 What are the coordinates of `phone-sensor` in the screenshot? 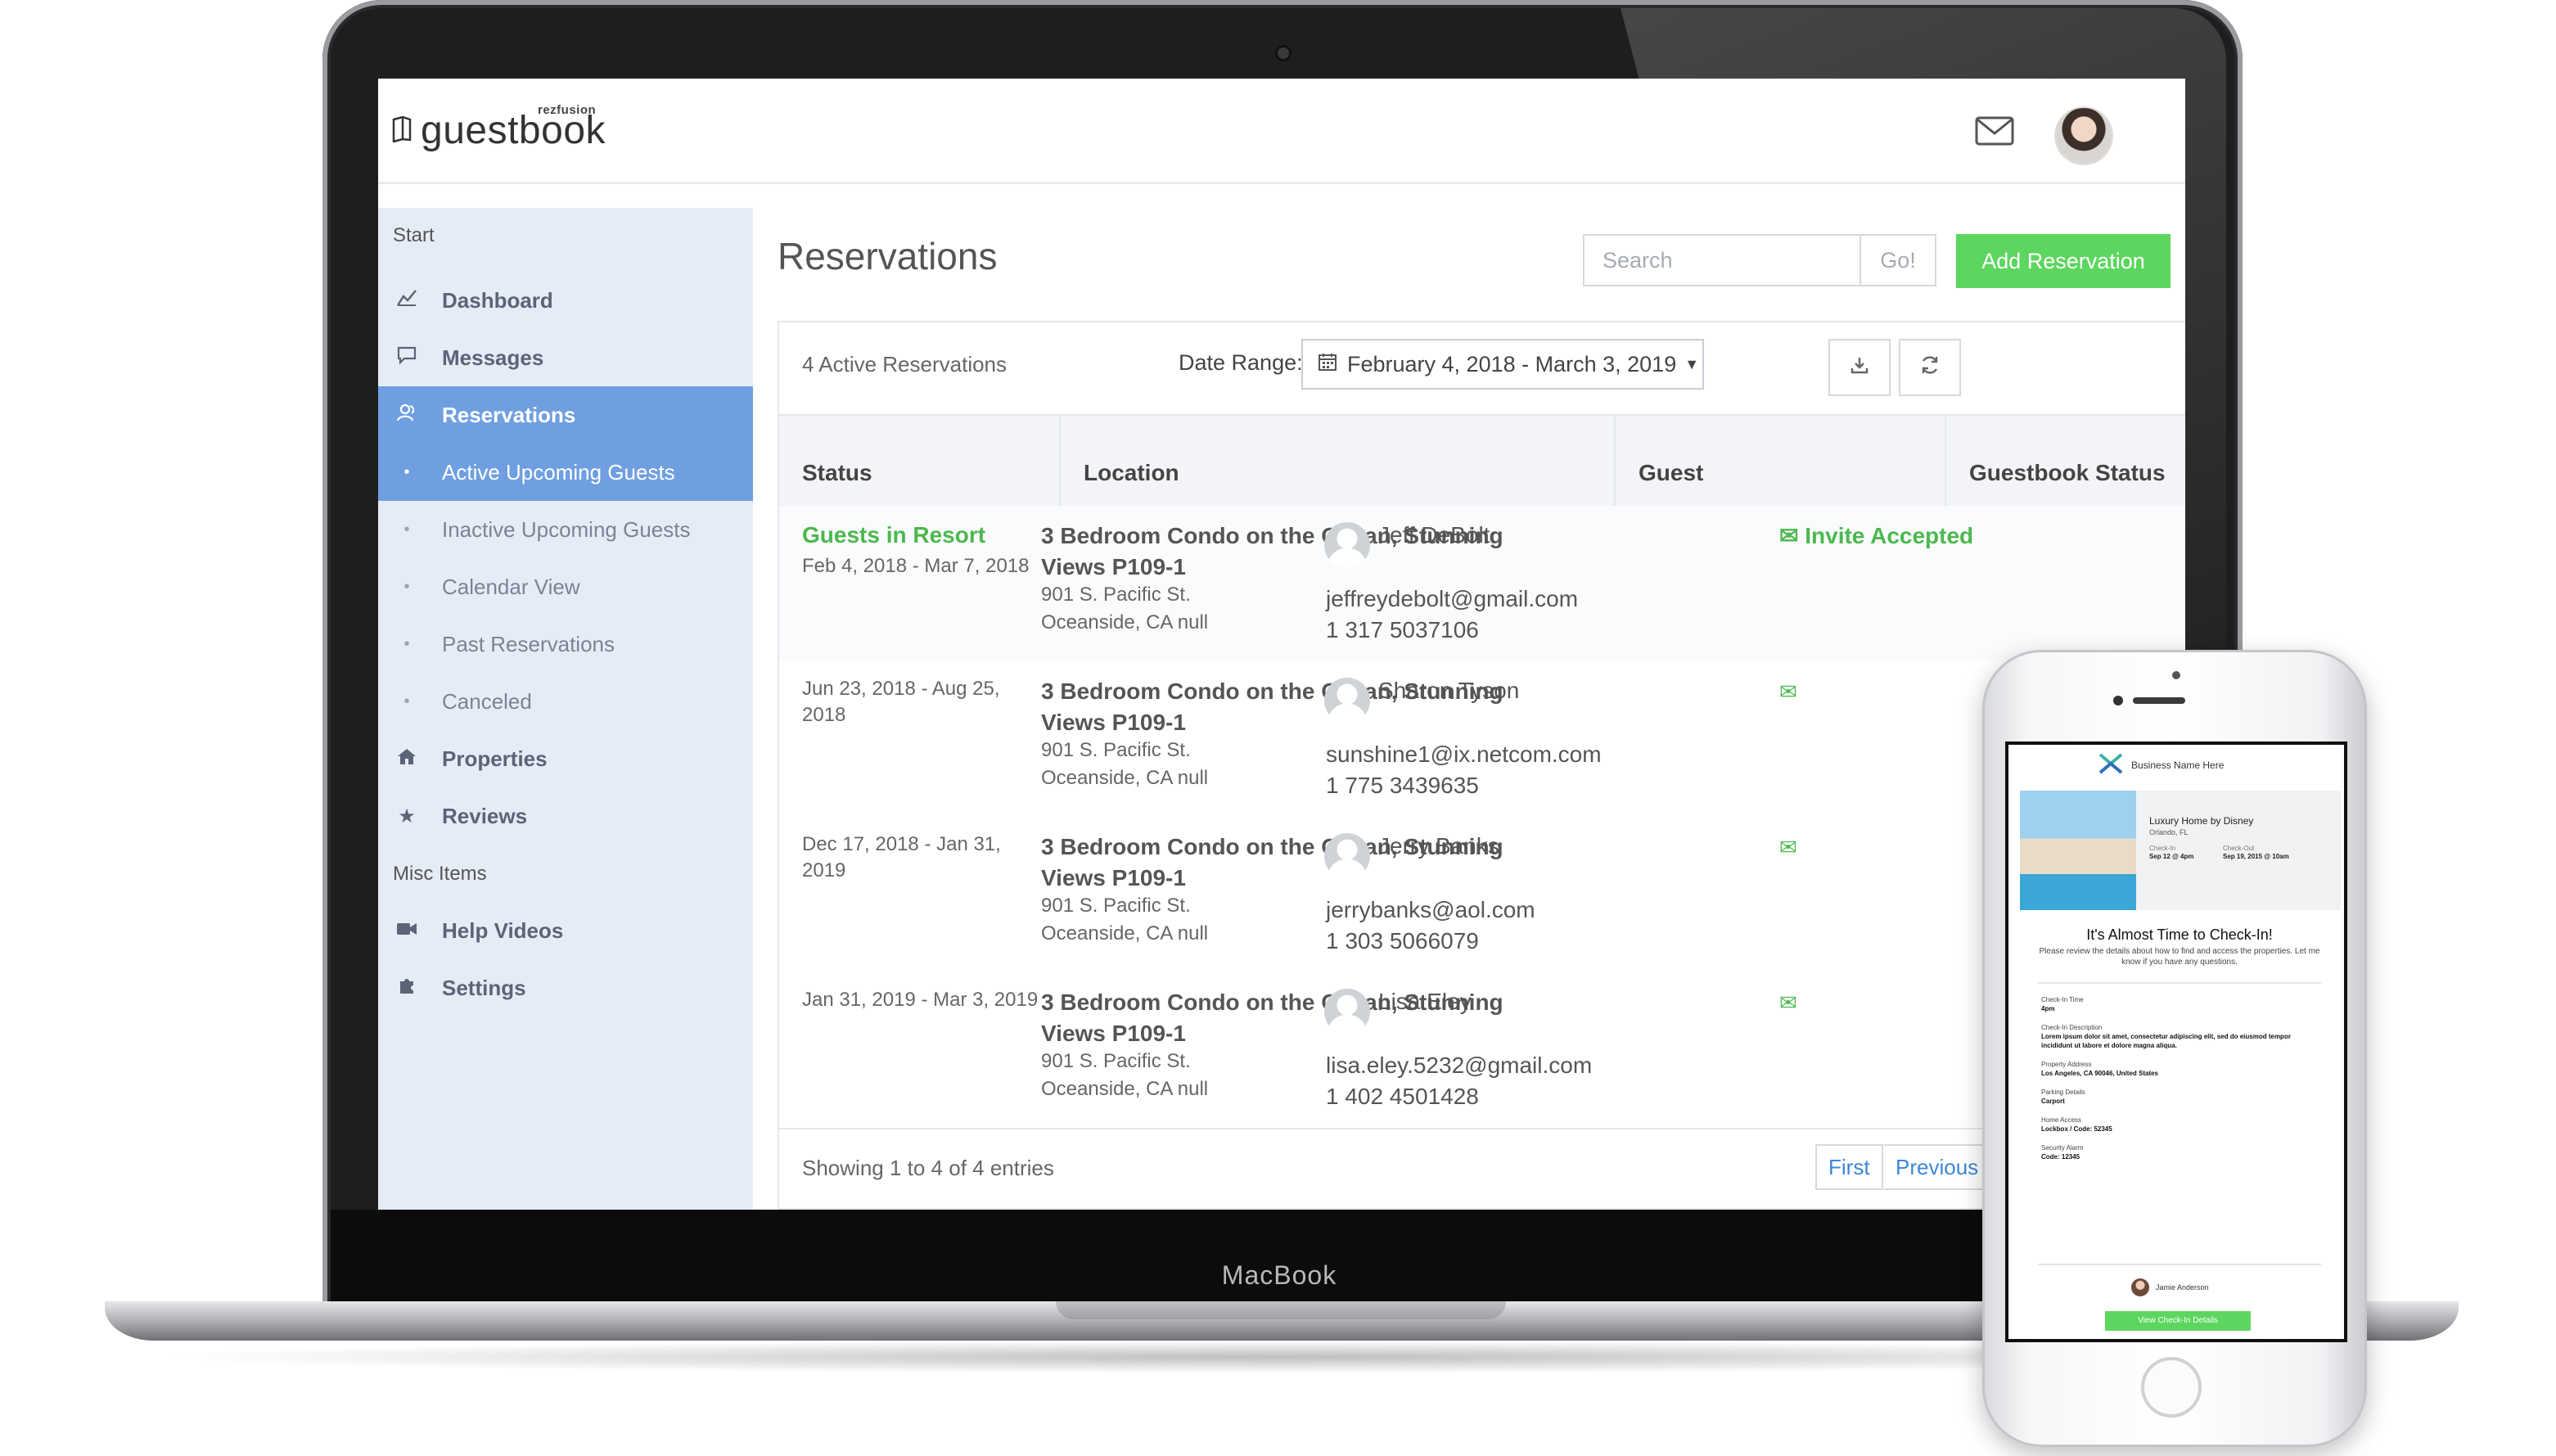 It's located at (2176, 675).